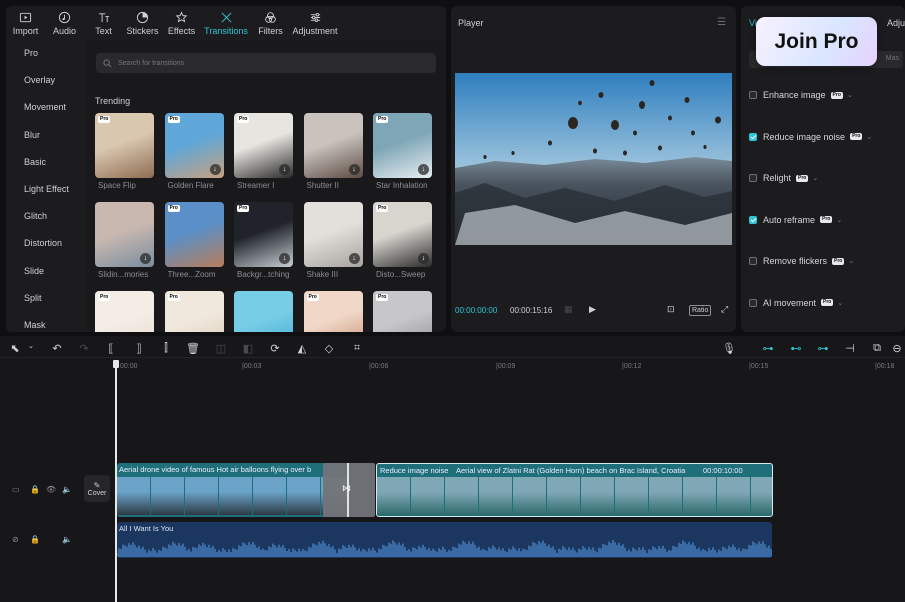  Describe the element at coordinates (46, 107) in the screenshot. I see `sidebar-item-movement: Movement` at that location.